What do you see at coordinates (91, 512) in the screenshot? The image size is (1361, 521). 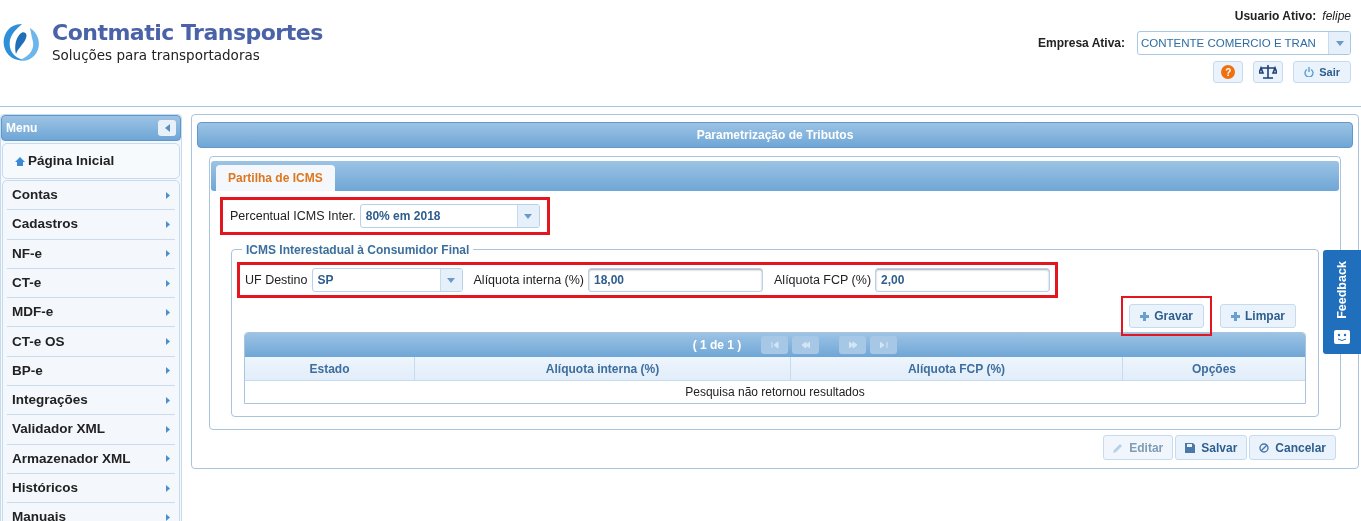 I see `menu-item: Manuais` at bounding box center [91, 512].